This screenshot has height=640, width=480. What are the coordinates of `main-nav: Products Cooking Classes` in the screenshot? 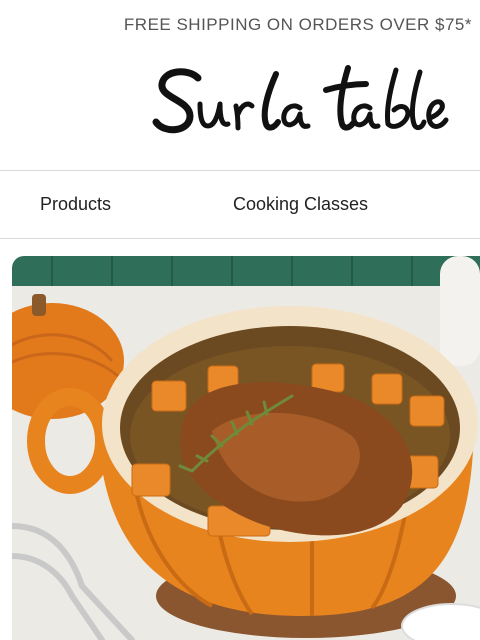 It's located at (240, 204).